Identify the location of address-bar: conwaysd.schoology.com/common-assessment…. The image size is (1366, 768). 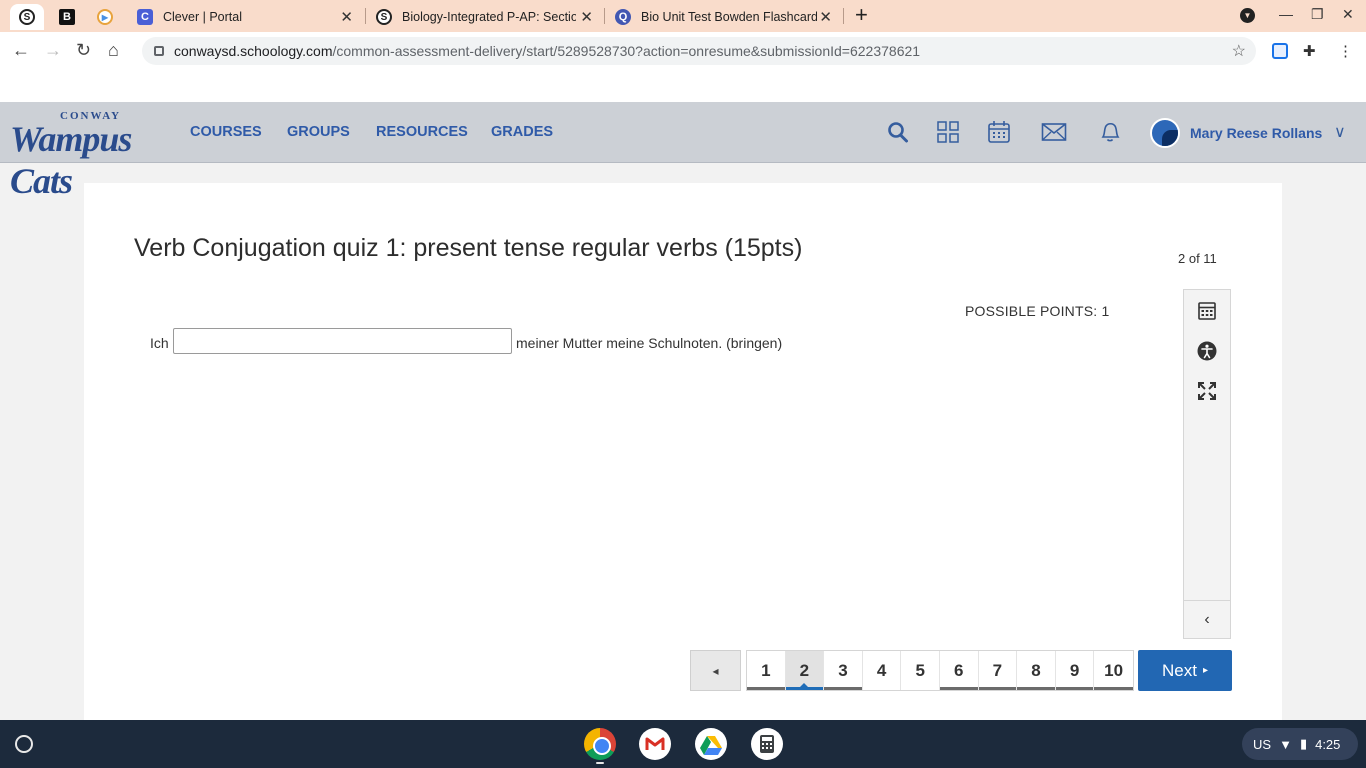
(699, 51).